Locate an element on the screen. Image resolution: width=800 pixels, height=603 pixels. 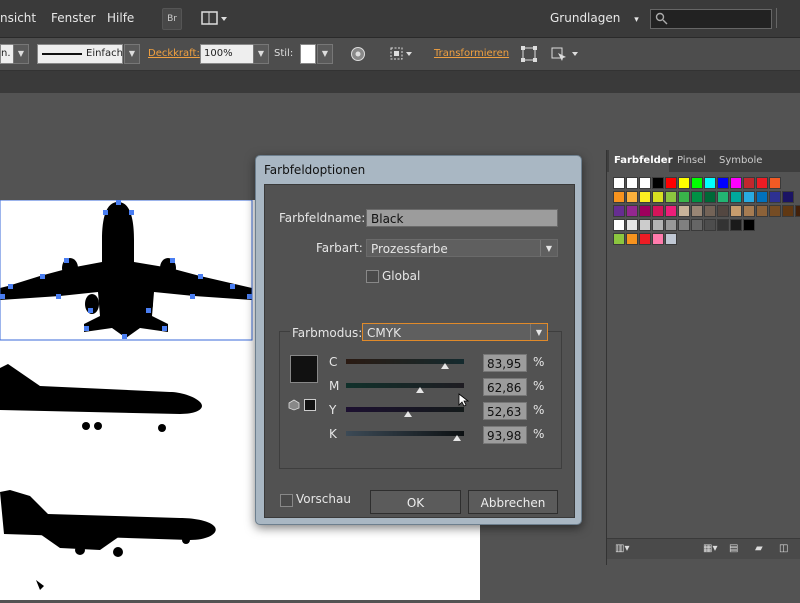
black-slider-track is located at coordinates (405, 433).